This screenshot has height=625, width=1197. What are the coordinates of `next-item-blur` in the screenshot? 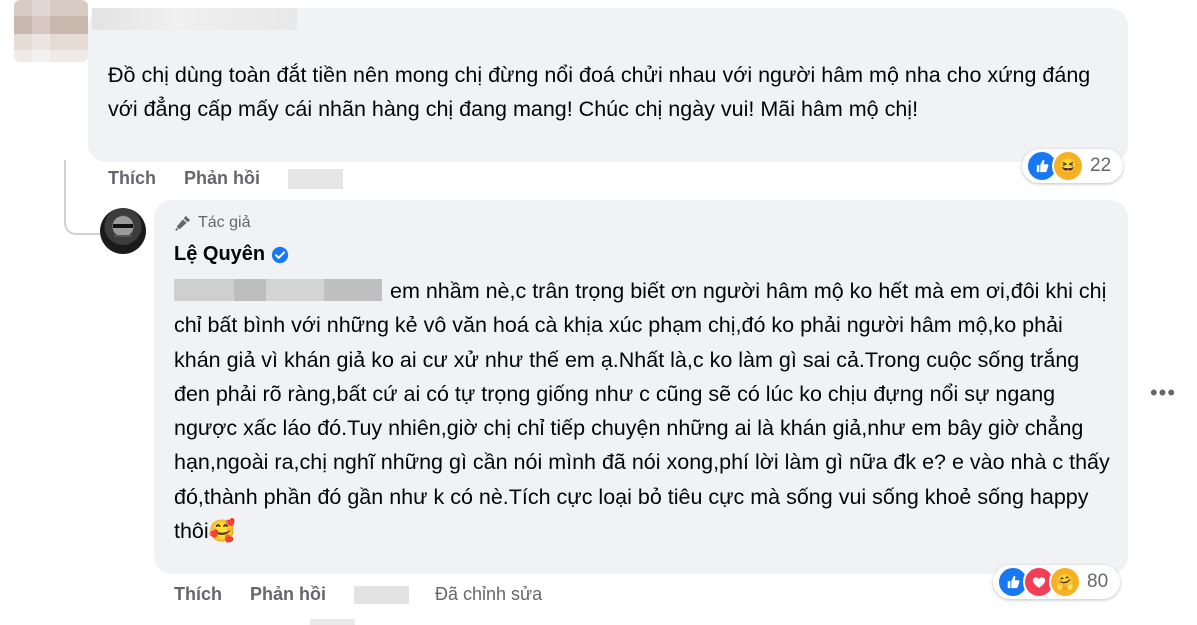 It's located at (332, 622).